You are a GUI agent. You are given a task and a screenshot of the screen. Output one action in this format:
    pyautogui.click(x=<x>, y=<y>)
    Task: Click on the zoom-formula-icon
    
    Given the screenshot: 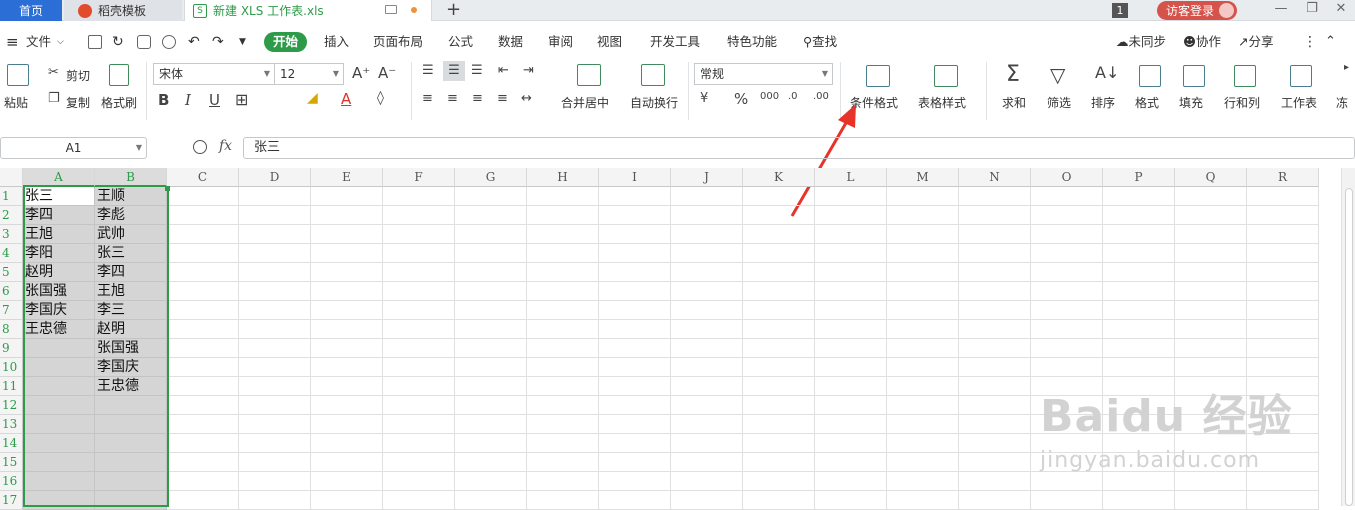 What is the action you would take?
    pyautogui.click(x=200, y=147)
    